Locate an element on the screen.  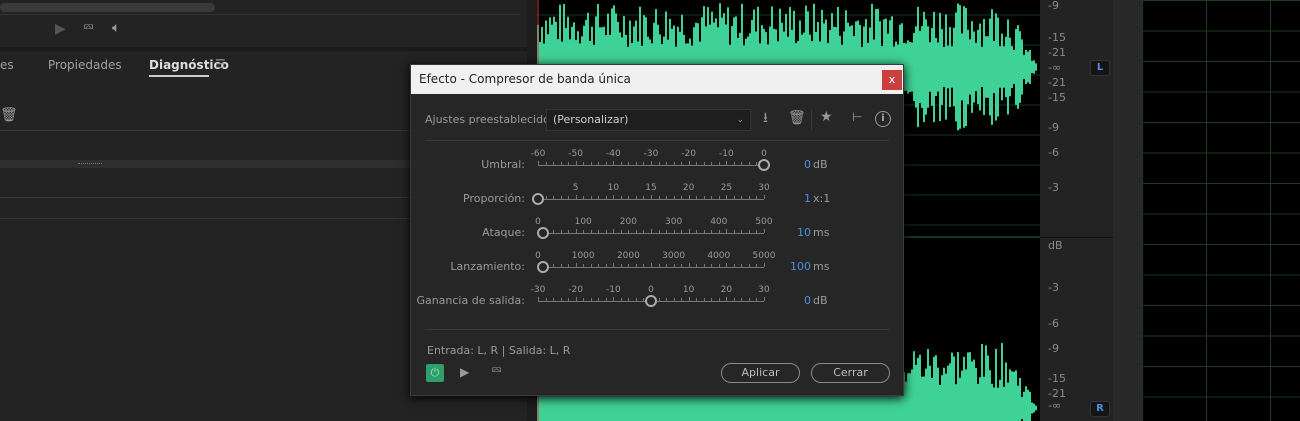
value-number: 10 is located at coordinates (796, 232).